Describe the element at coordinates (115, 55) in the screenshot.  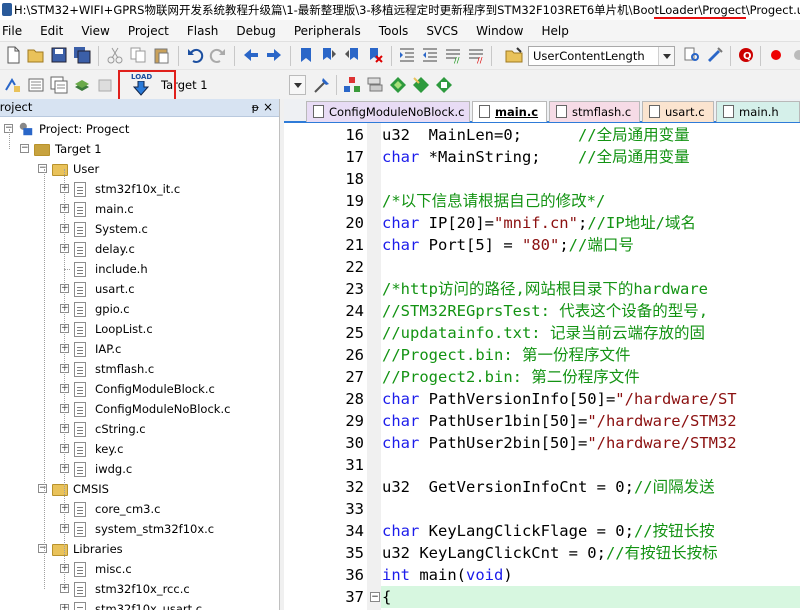
I see `cut-icon` at that location.